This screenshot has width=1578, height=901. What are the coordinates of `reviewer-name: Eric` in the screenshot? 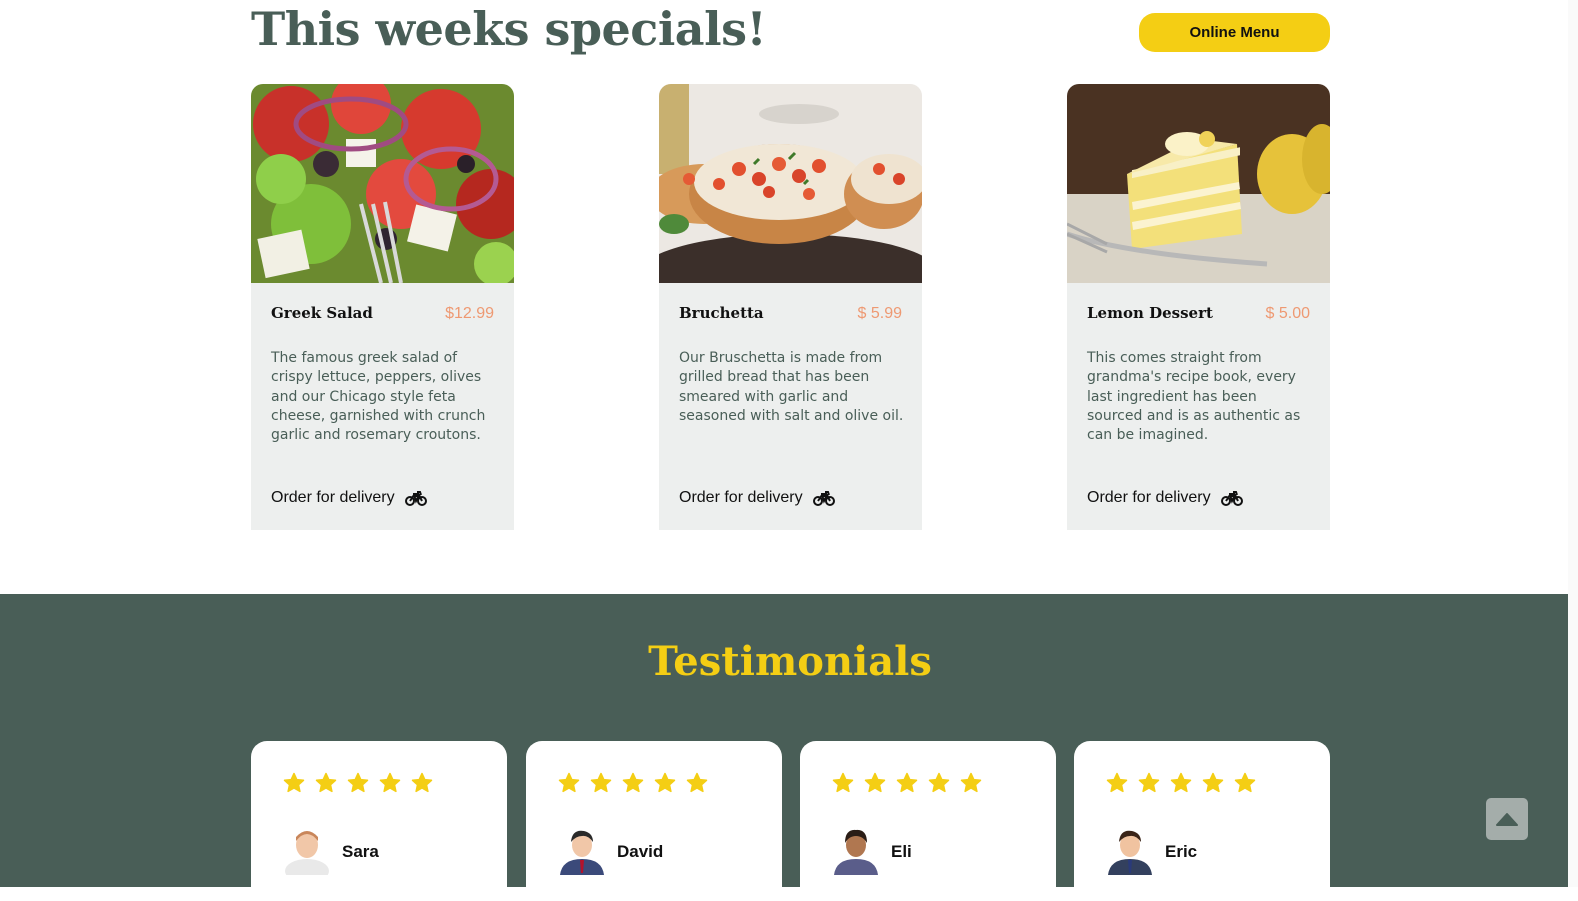 It's located at (1181, 851).